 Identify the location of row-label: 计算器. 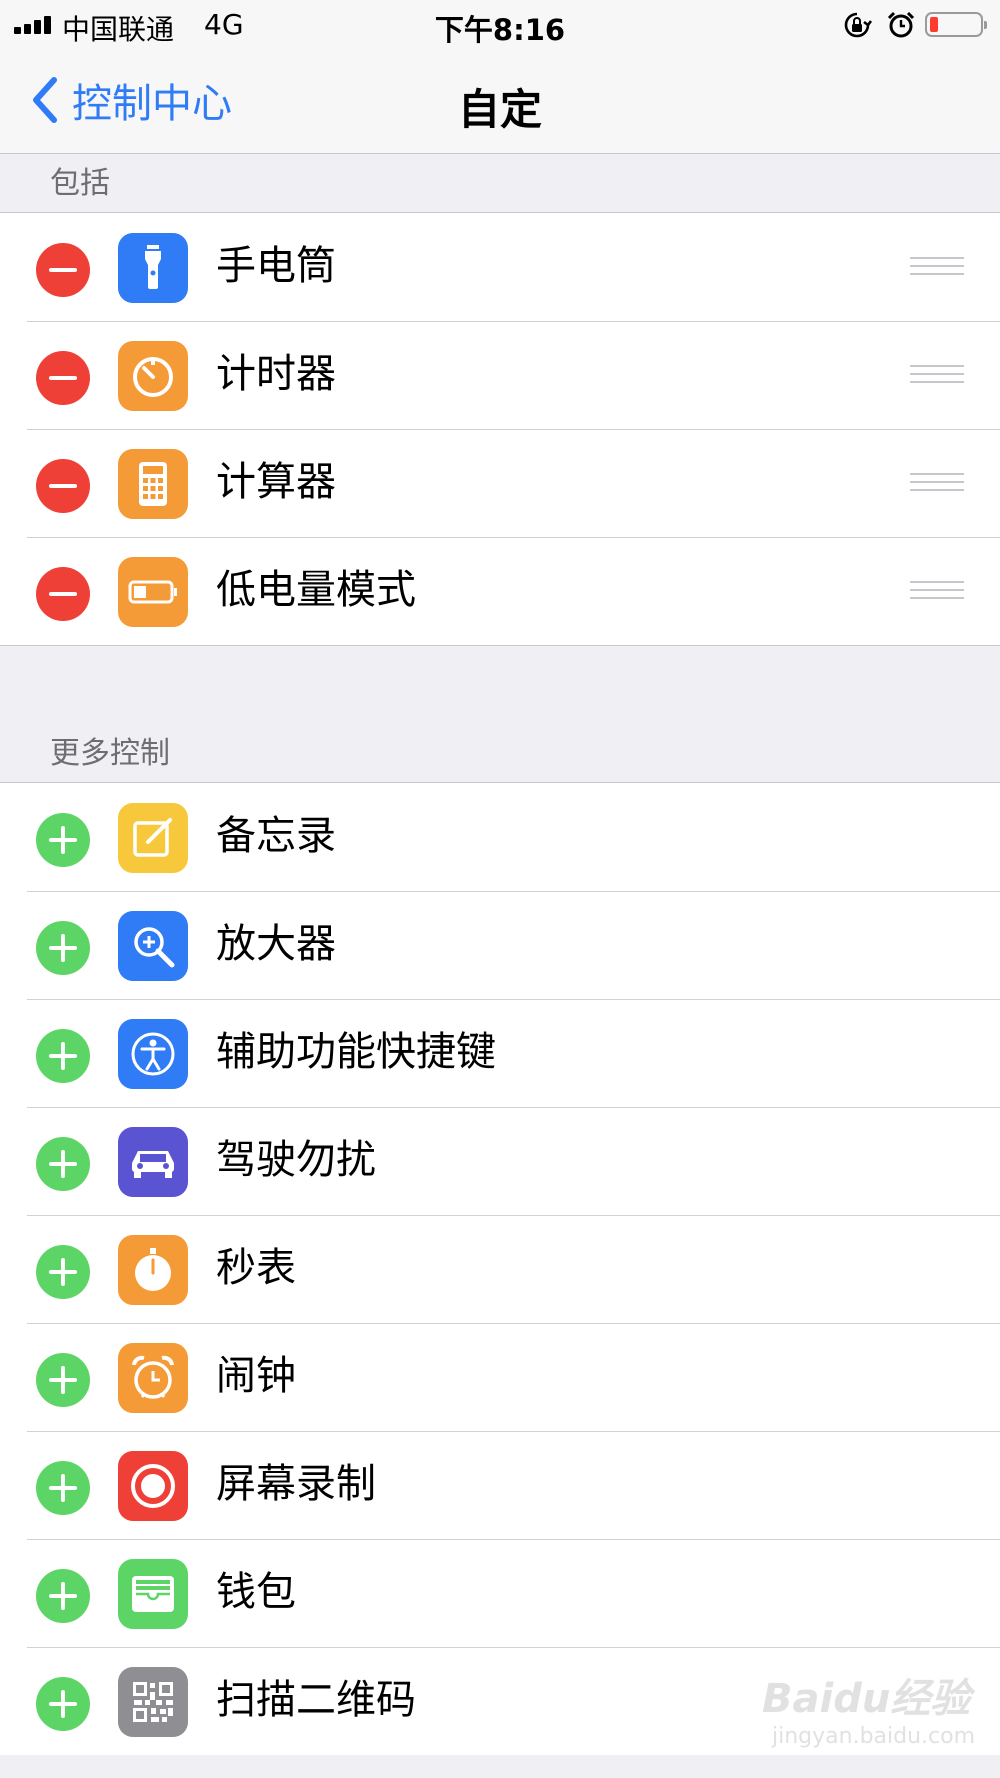
(276, 482).